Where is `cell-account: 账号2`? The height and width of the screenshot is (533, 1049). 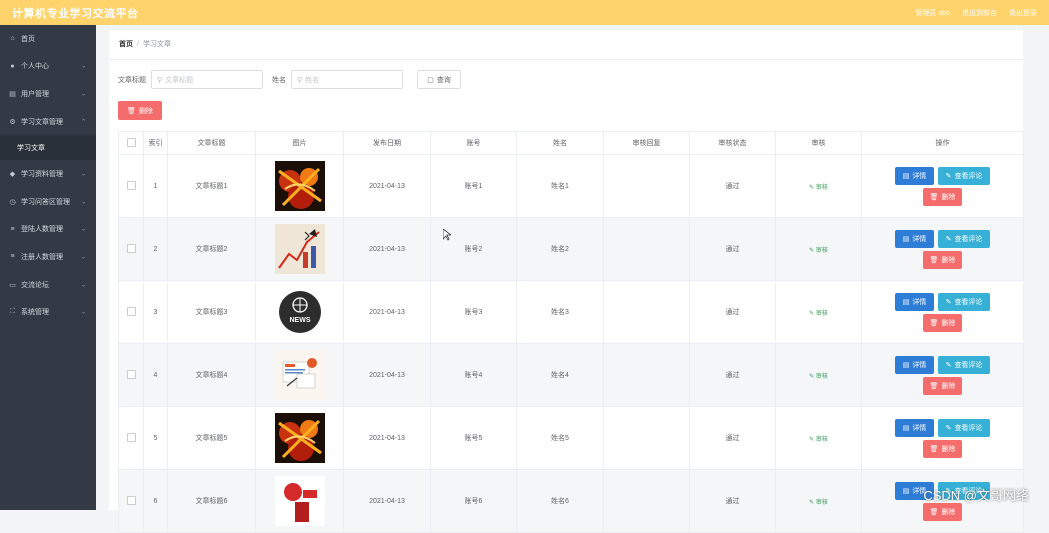
cell-account: 账号2 is located at coordinates (473, 249).